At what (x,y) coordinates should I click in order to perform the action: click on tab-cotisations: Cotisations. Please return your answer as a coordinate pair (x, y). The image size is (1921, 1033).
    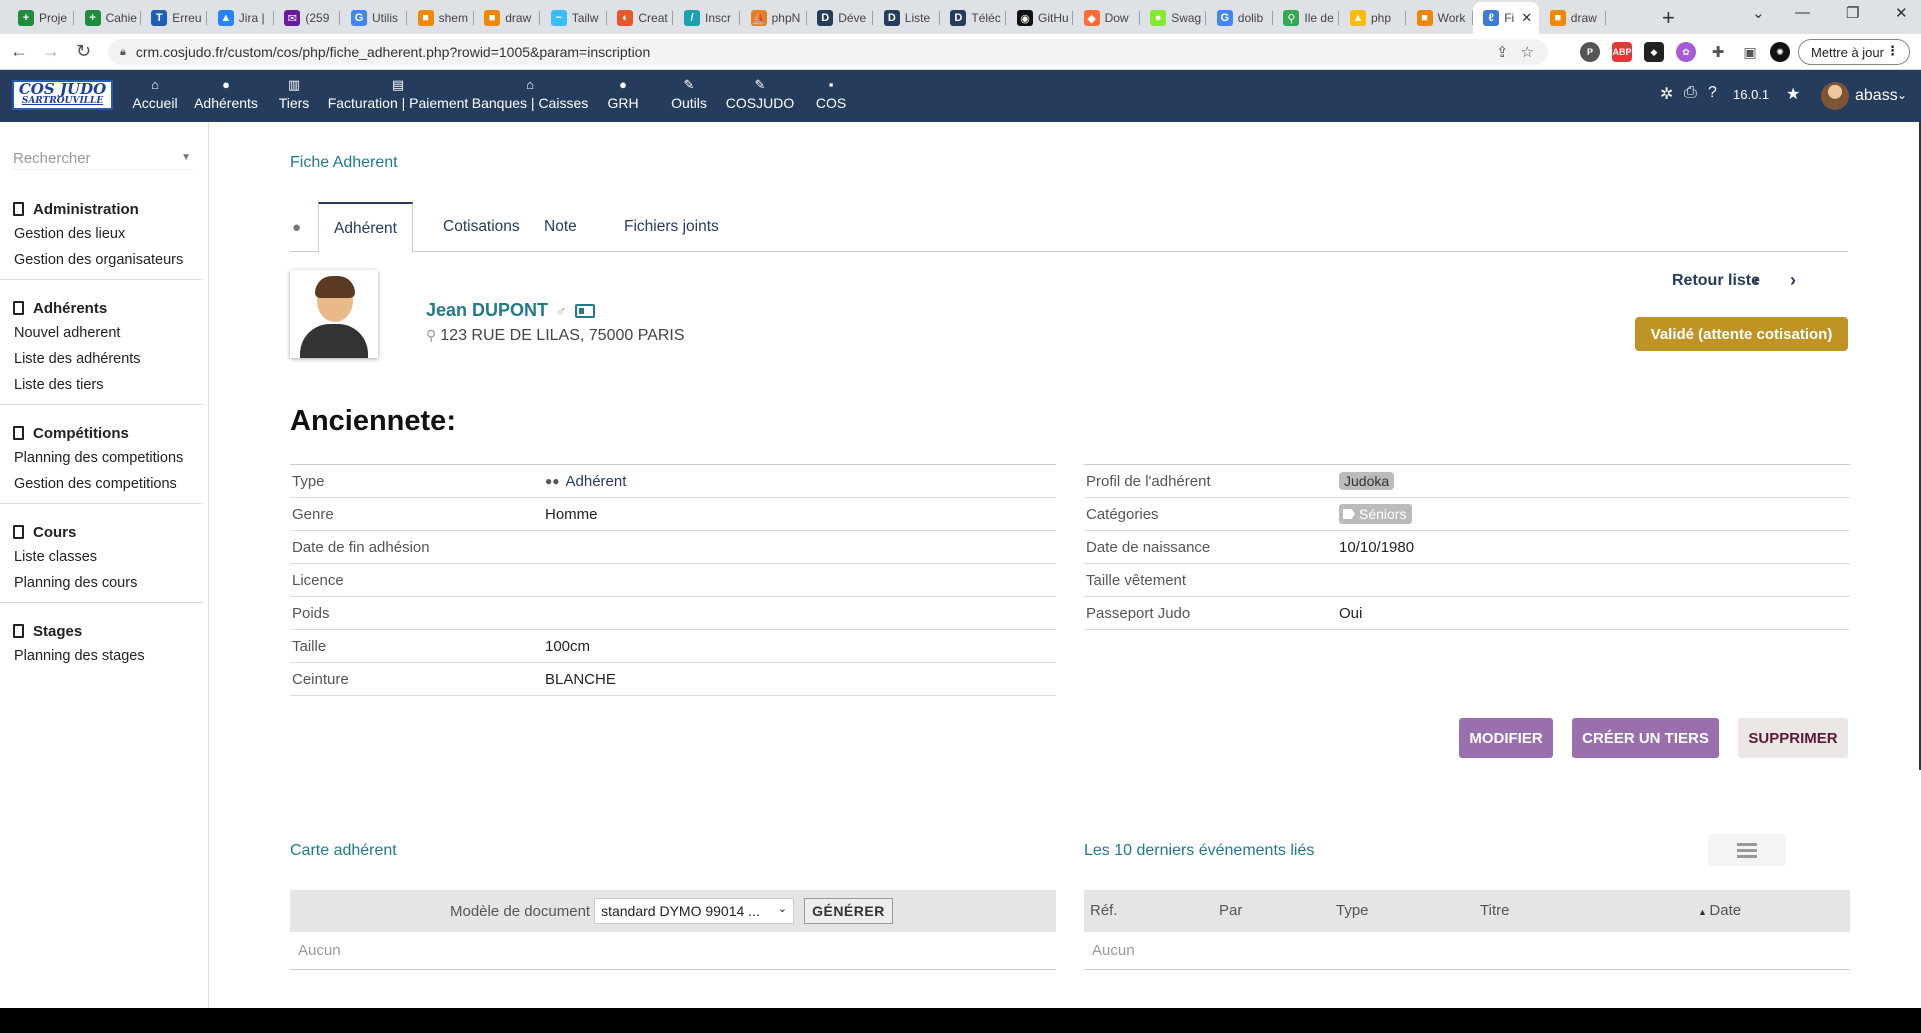
    Looking at the image, I should click on (481, 227).